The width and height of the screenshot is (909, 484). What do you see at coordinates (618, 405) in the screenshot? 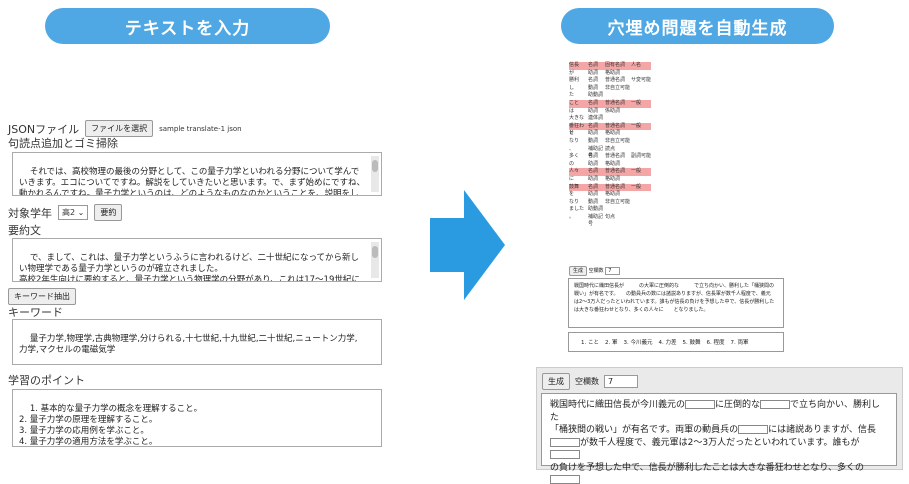
I see `question-text: 戦国時代に織田信長が今川義元の` at bounding box center [618, 405].